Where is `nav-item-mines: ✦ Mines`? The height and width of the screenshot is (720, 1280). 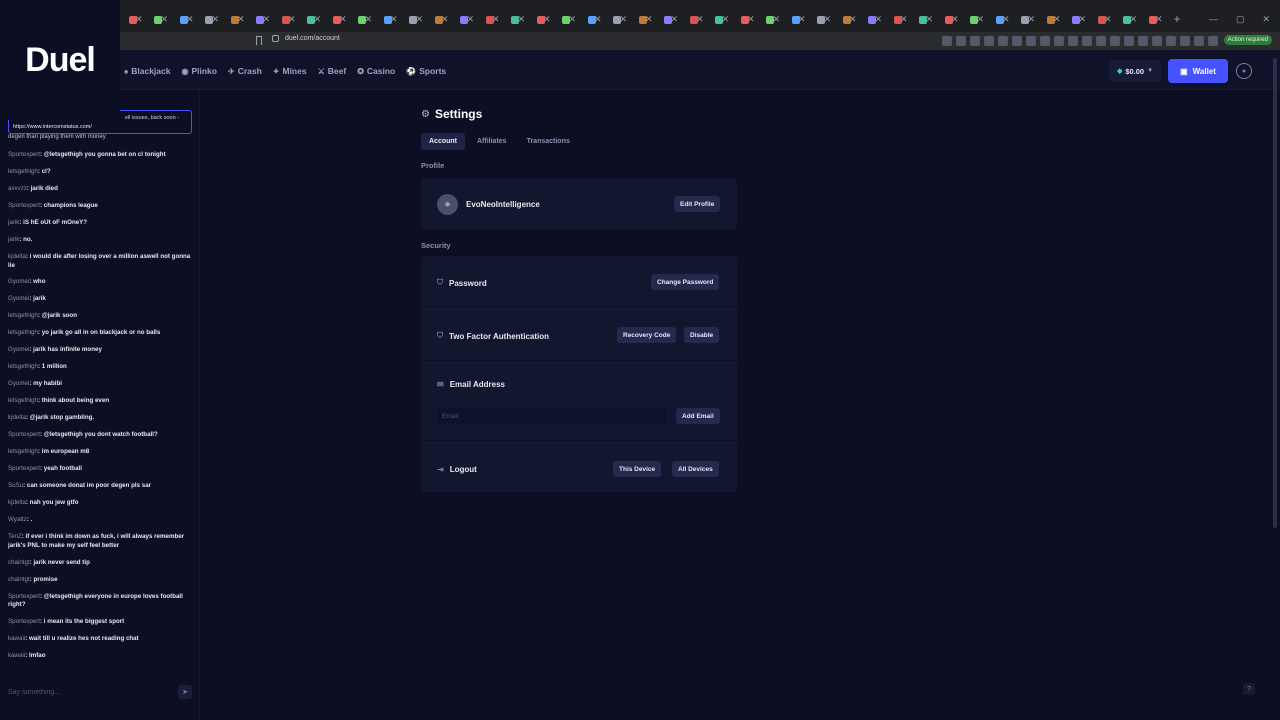
nav-item-mines: ✦ Mines is located at coordinates (290, 71).